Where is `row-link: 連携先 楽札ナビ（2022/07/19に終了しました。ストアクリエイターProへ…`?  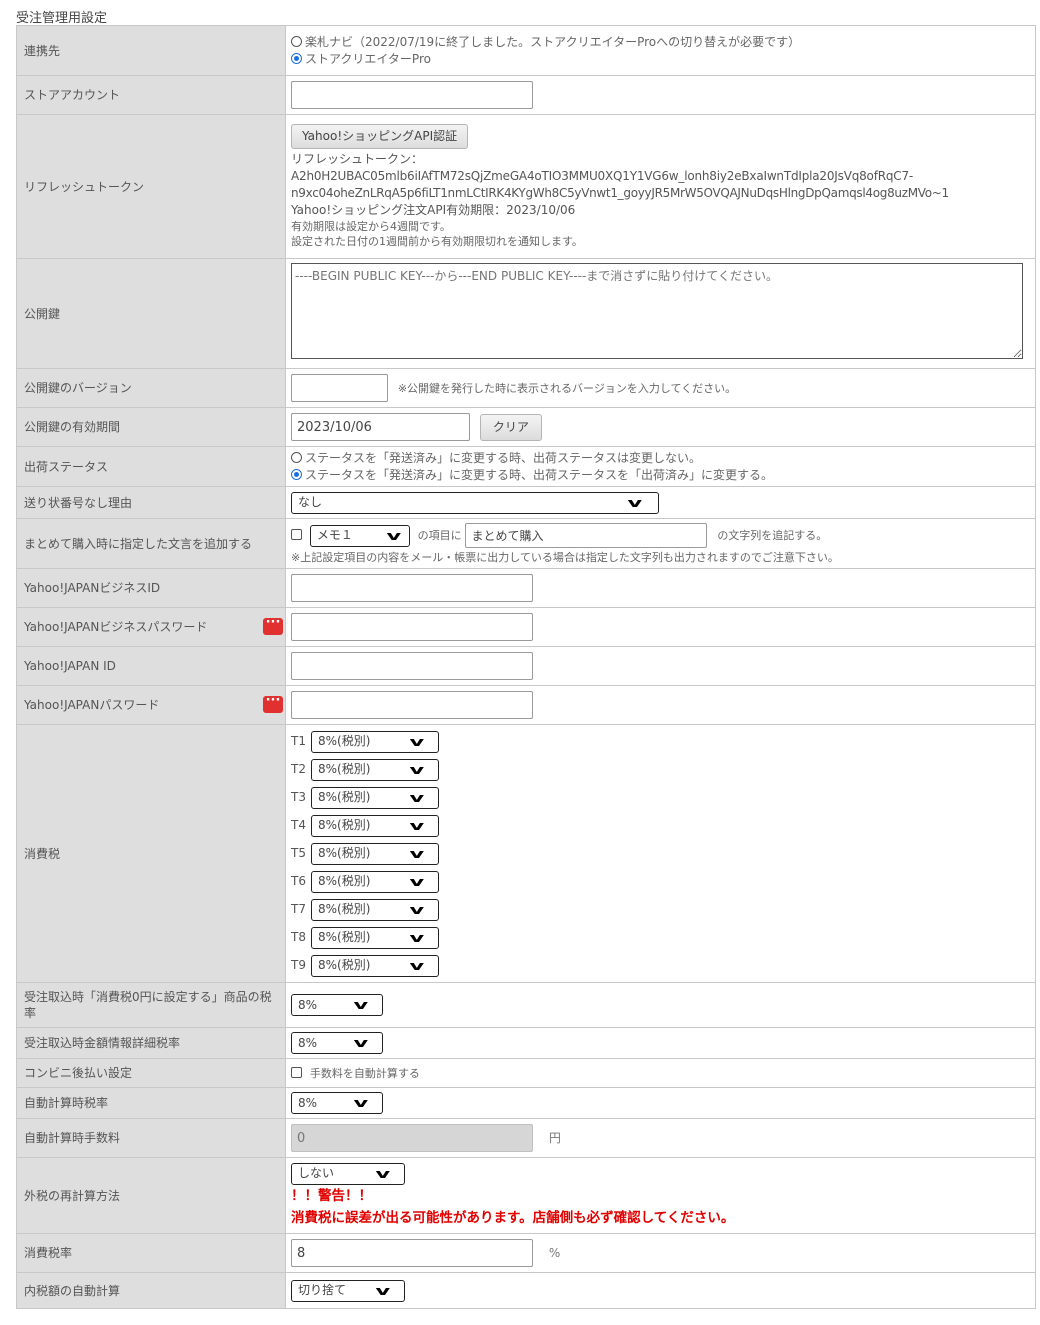 row-link: 連携先 楽札ナビ（2022/07/19に終了しました。ストアクリエイターProへ… is located at coordinates (526, 50).